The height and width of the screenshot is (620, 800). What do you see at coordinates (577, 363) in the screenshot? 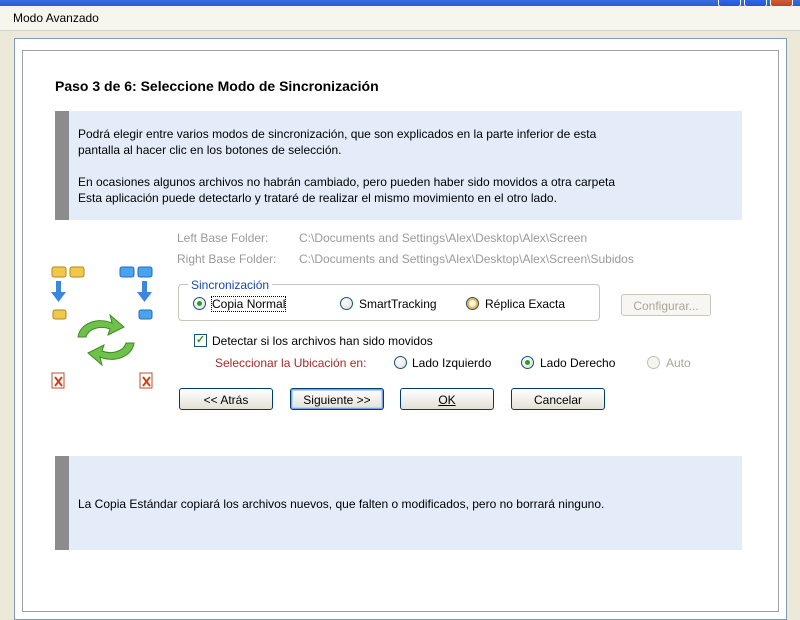
I see `radio-lado-derecho-label: Lado Derecho` at bounding box center [577, 363].